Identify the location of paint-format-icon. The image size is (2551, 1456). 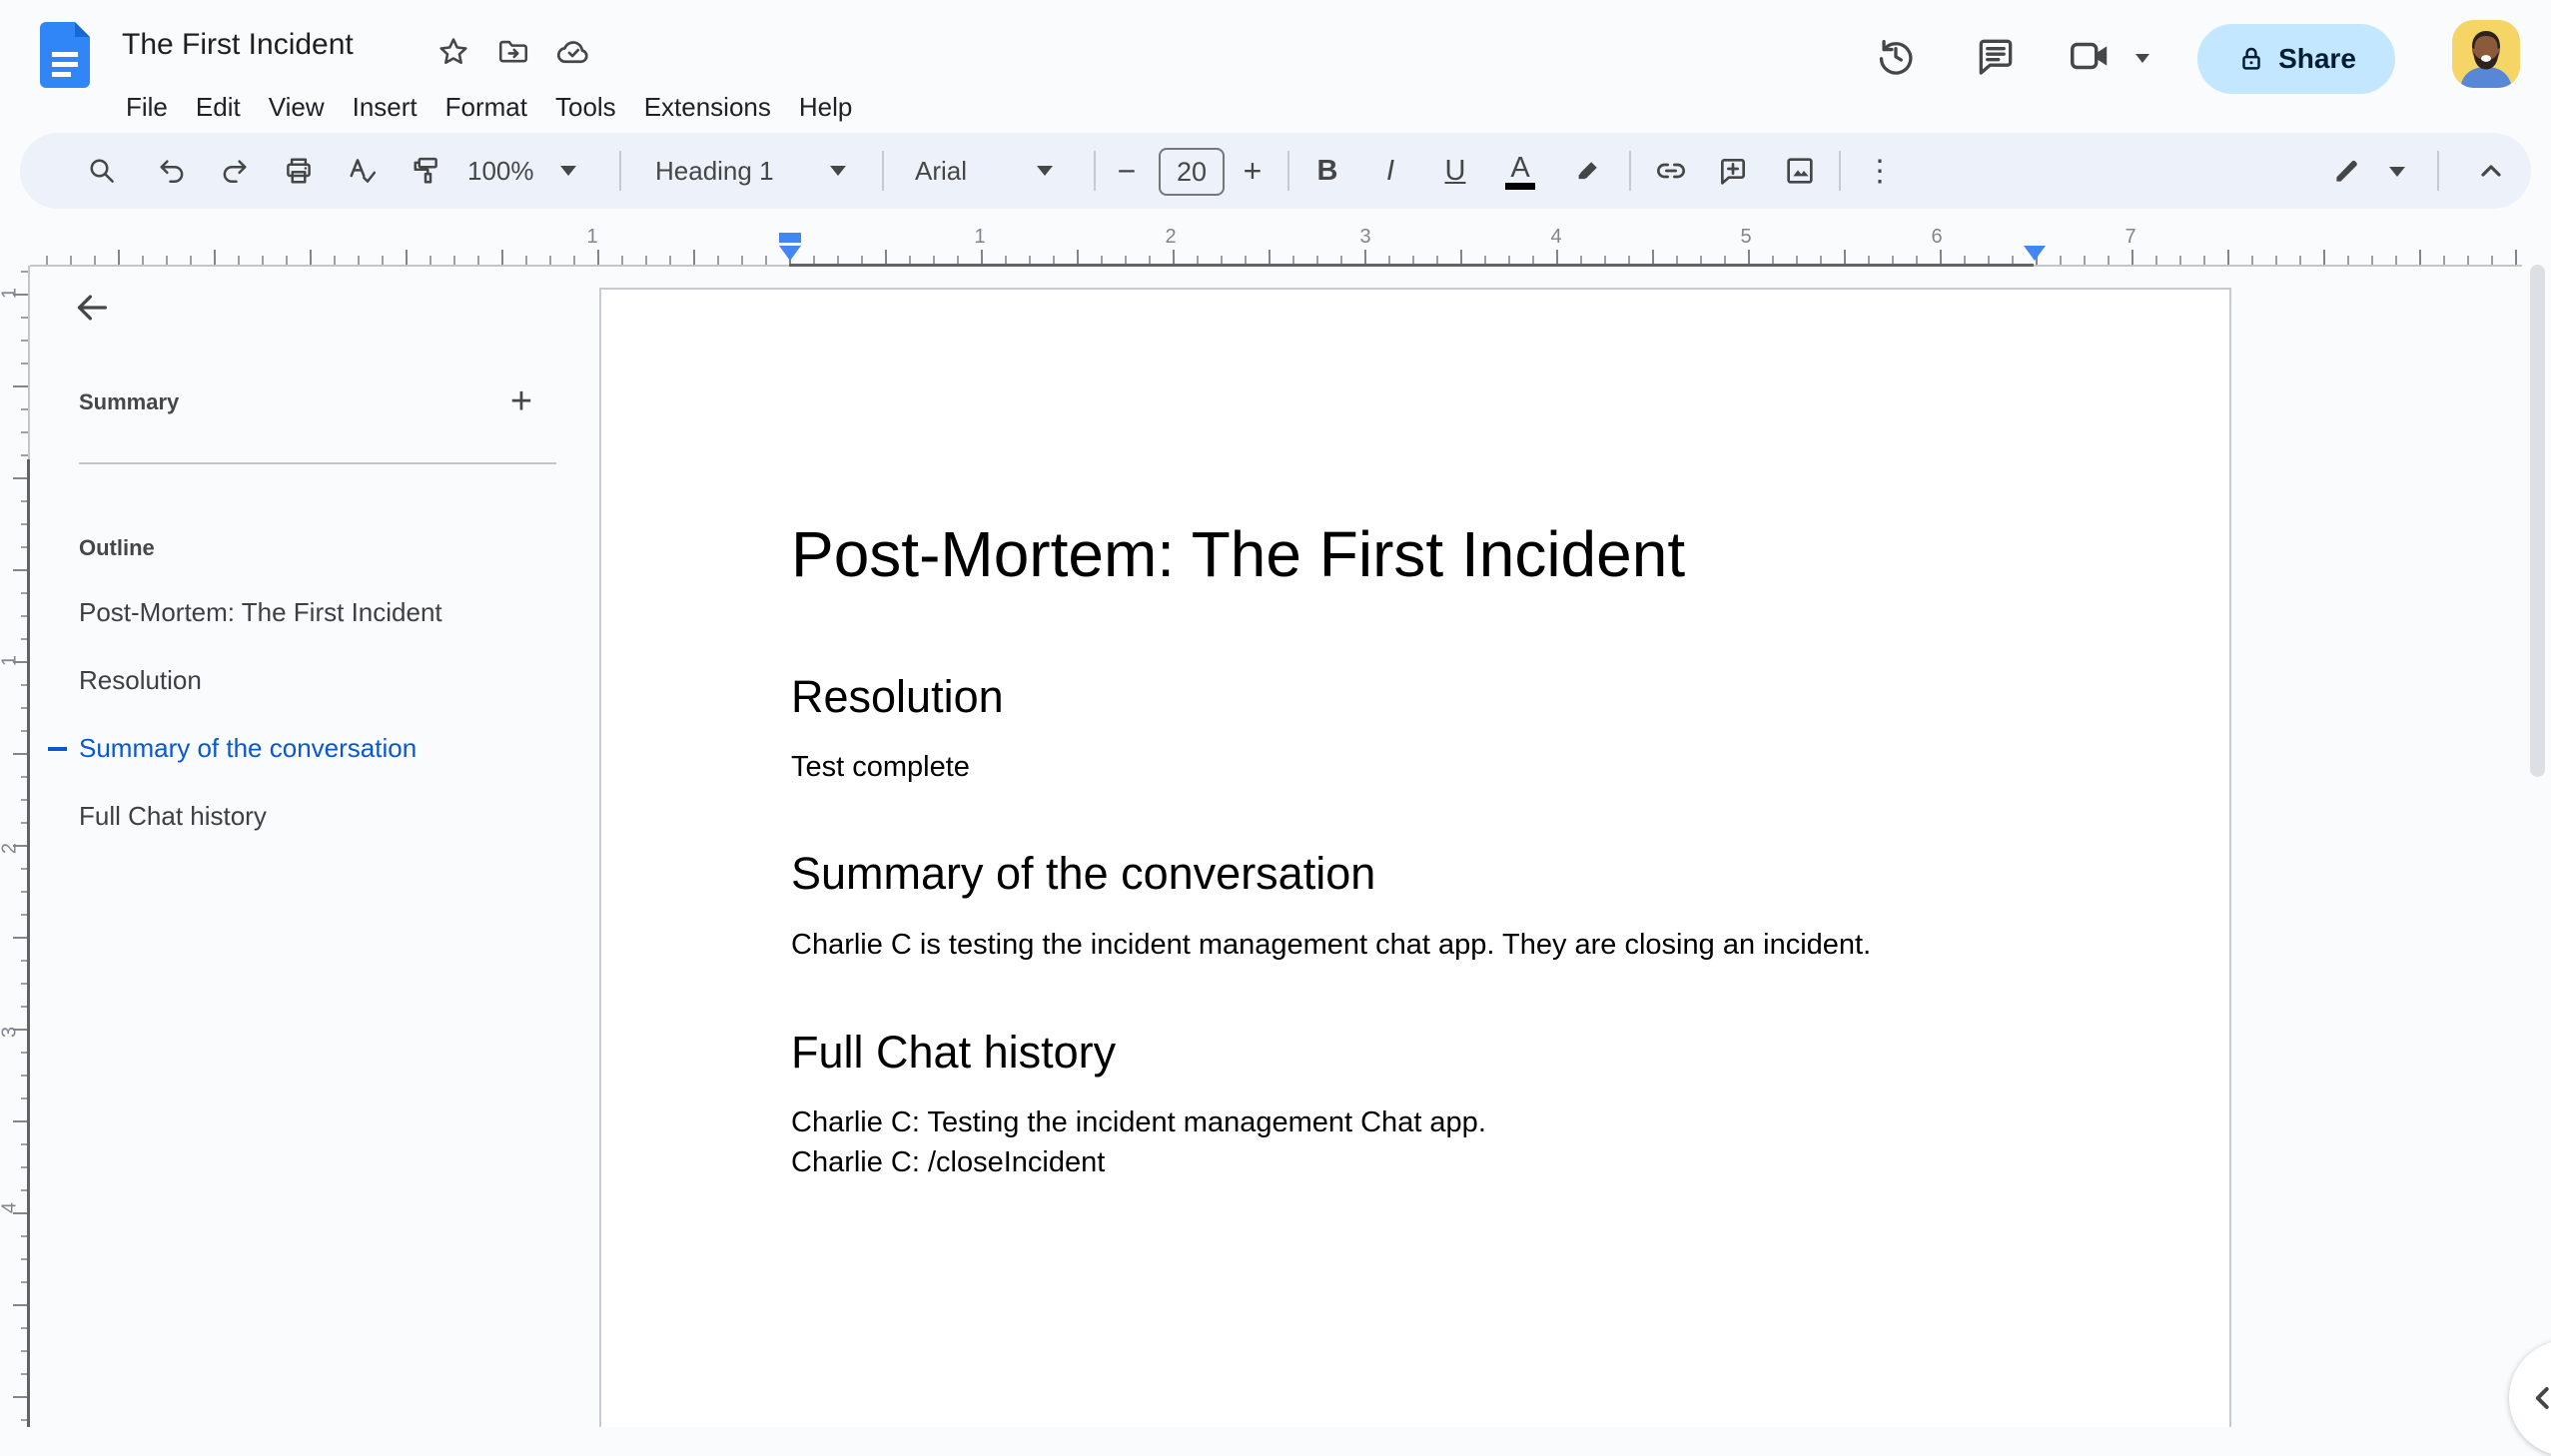
(425, 171).